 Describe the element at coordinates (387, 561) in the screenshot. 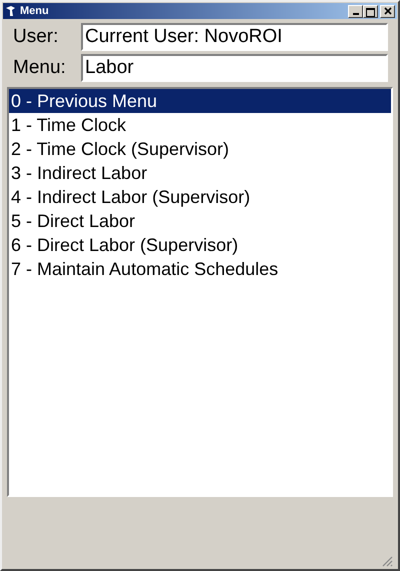

I see `resize-grip-icon` at that location.